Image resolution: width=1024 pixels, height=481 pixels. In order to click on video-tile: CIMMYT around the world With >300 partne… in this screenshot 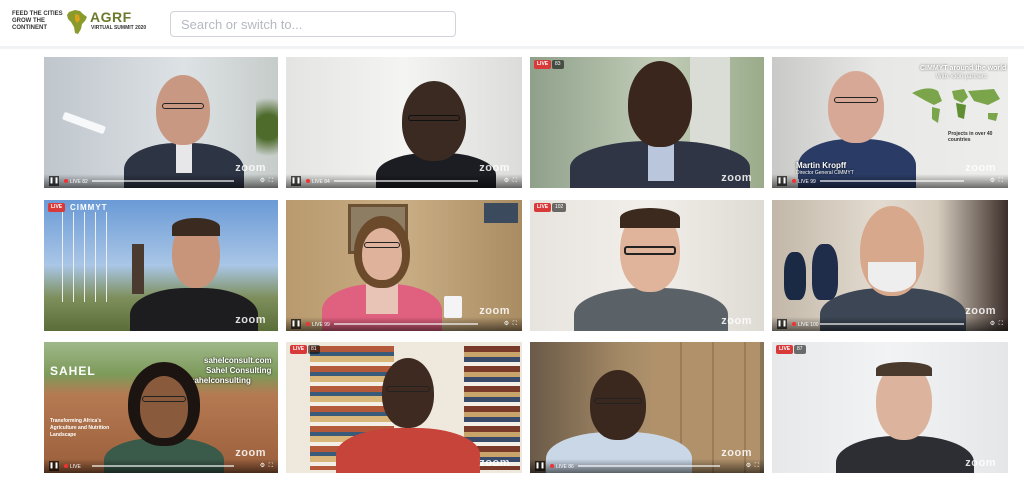, I will do `click(890, 122)`.